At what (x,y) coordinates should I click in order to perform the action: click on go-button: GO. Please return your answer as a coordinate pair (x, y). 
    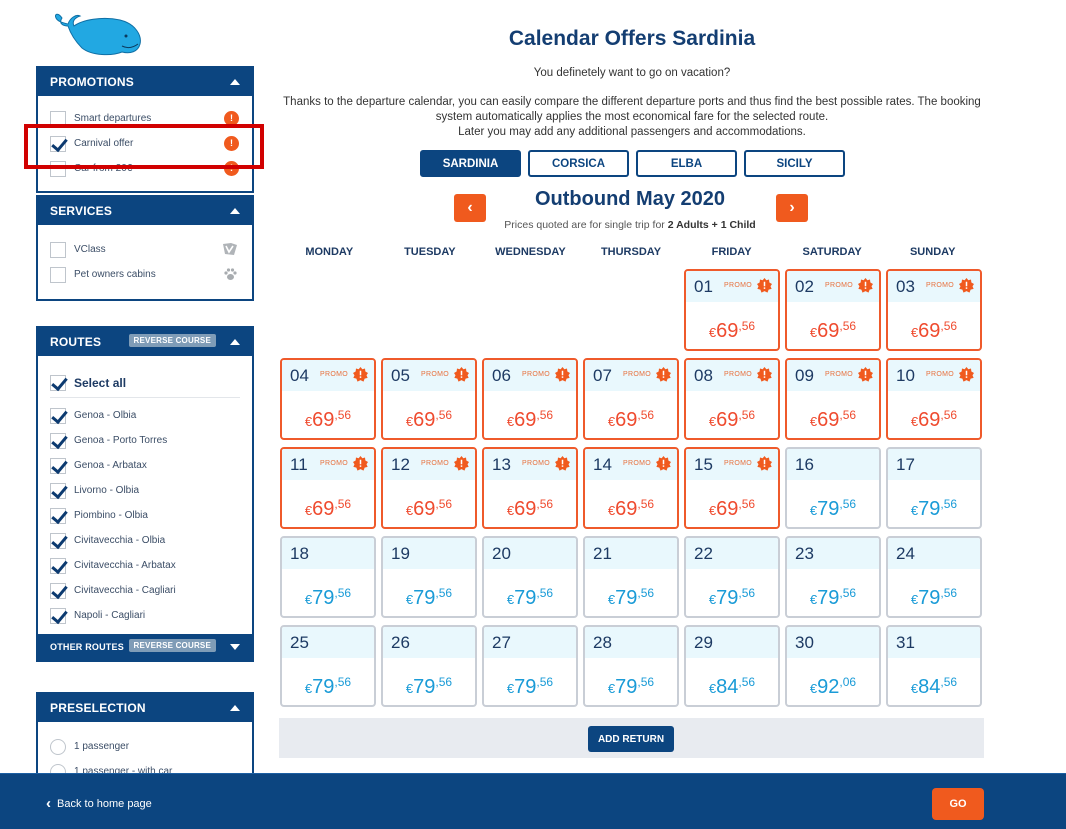
    Looking at the image, I should click on (958, 804).